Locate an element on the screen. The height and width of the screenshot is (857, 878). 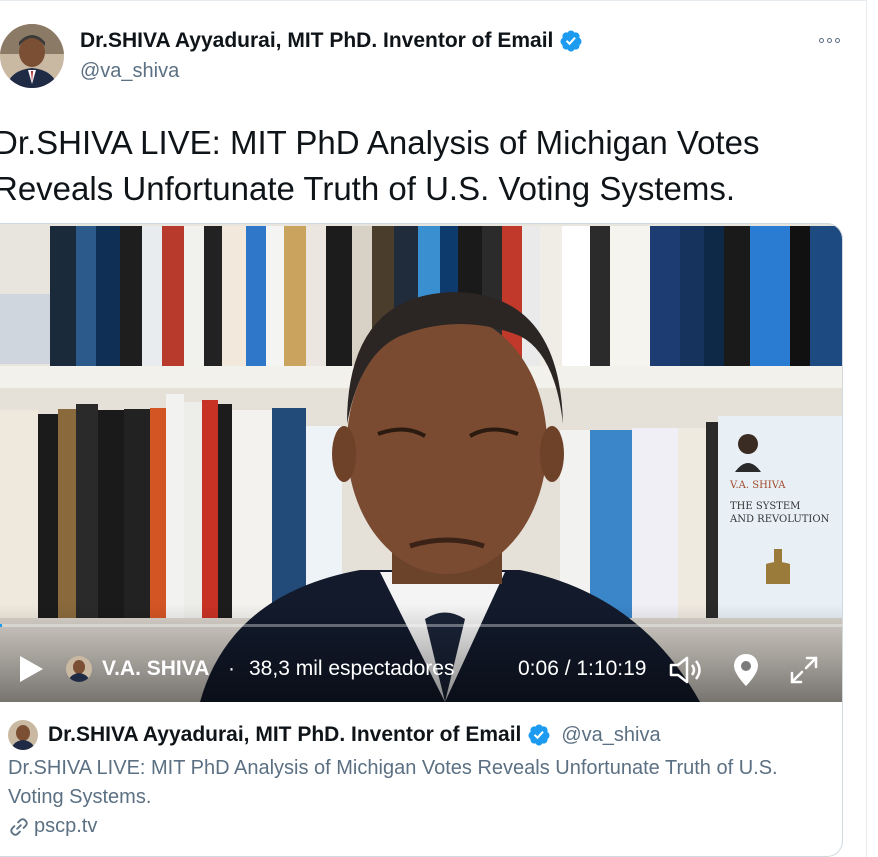
playback-time: 0:06 / 1:10:19 is located at coordinates (582, 668).